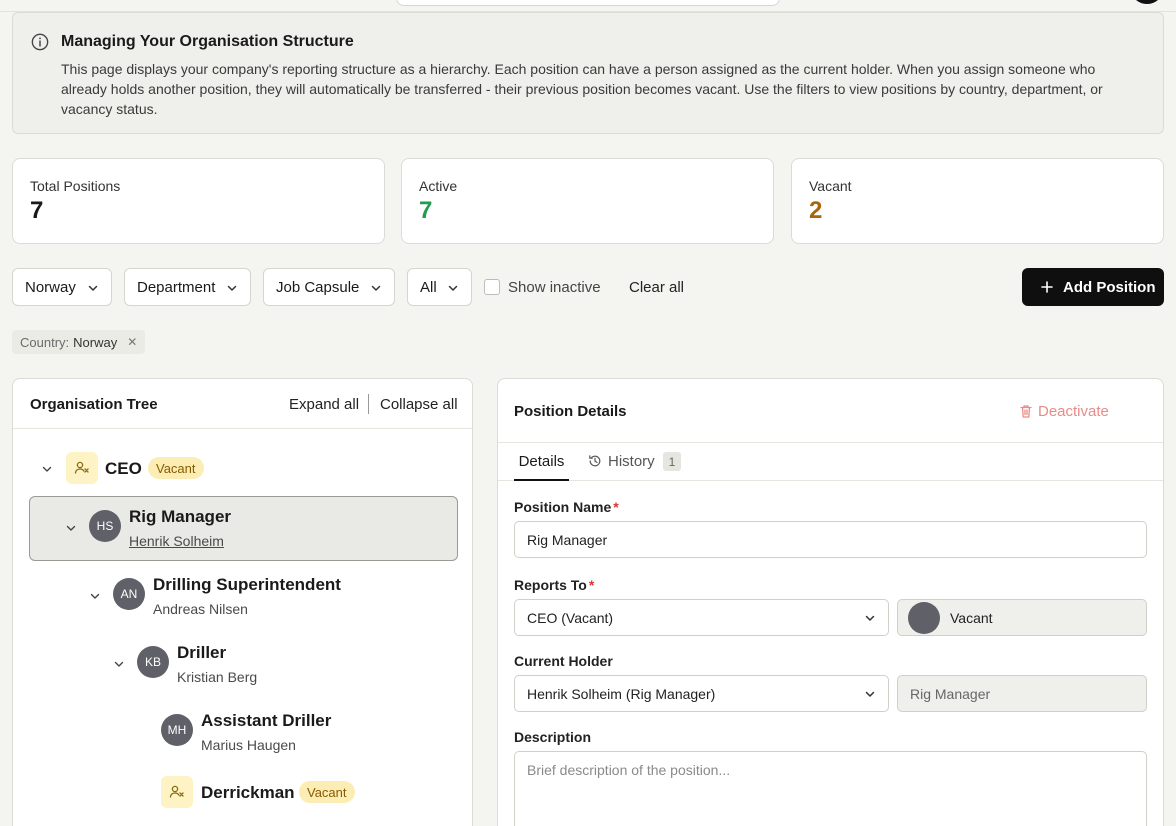 This screenshot has width=1176, height=826. What do you see at coordinates (132, 342) in the screenshot?
I see `remove-chip-icon: ✕` at bounding box center [132, 342].